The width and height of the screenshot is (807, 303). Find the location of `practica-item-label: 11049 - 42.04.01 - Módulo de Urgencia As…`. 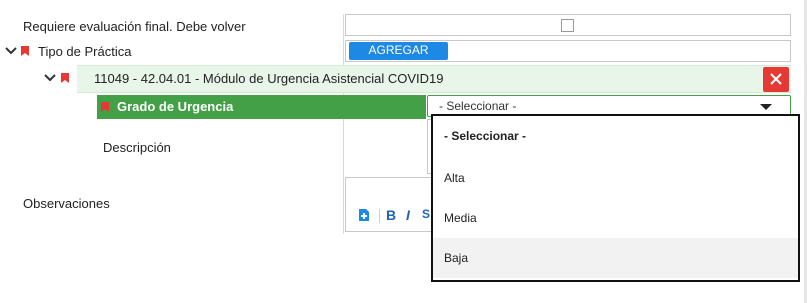

practica-item-label: 11049 - 42.04.01 - Módulo de Urgencia As… is located at coordinates (269, 78).